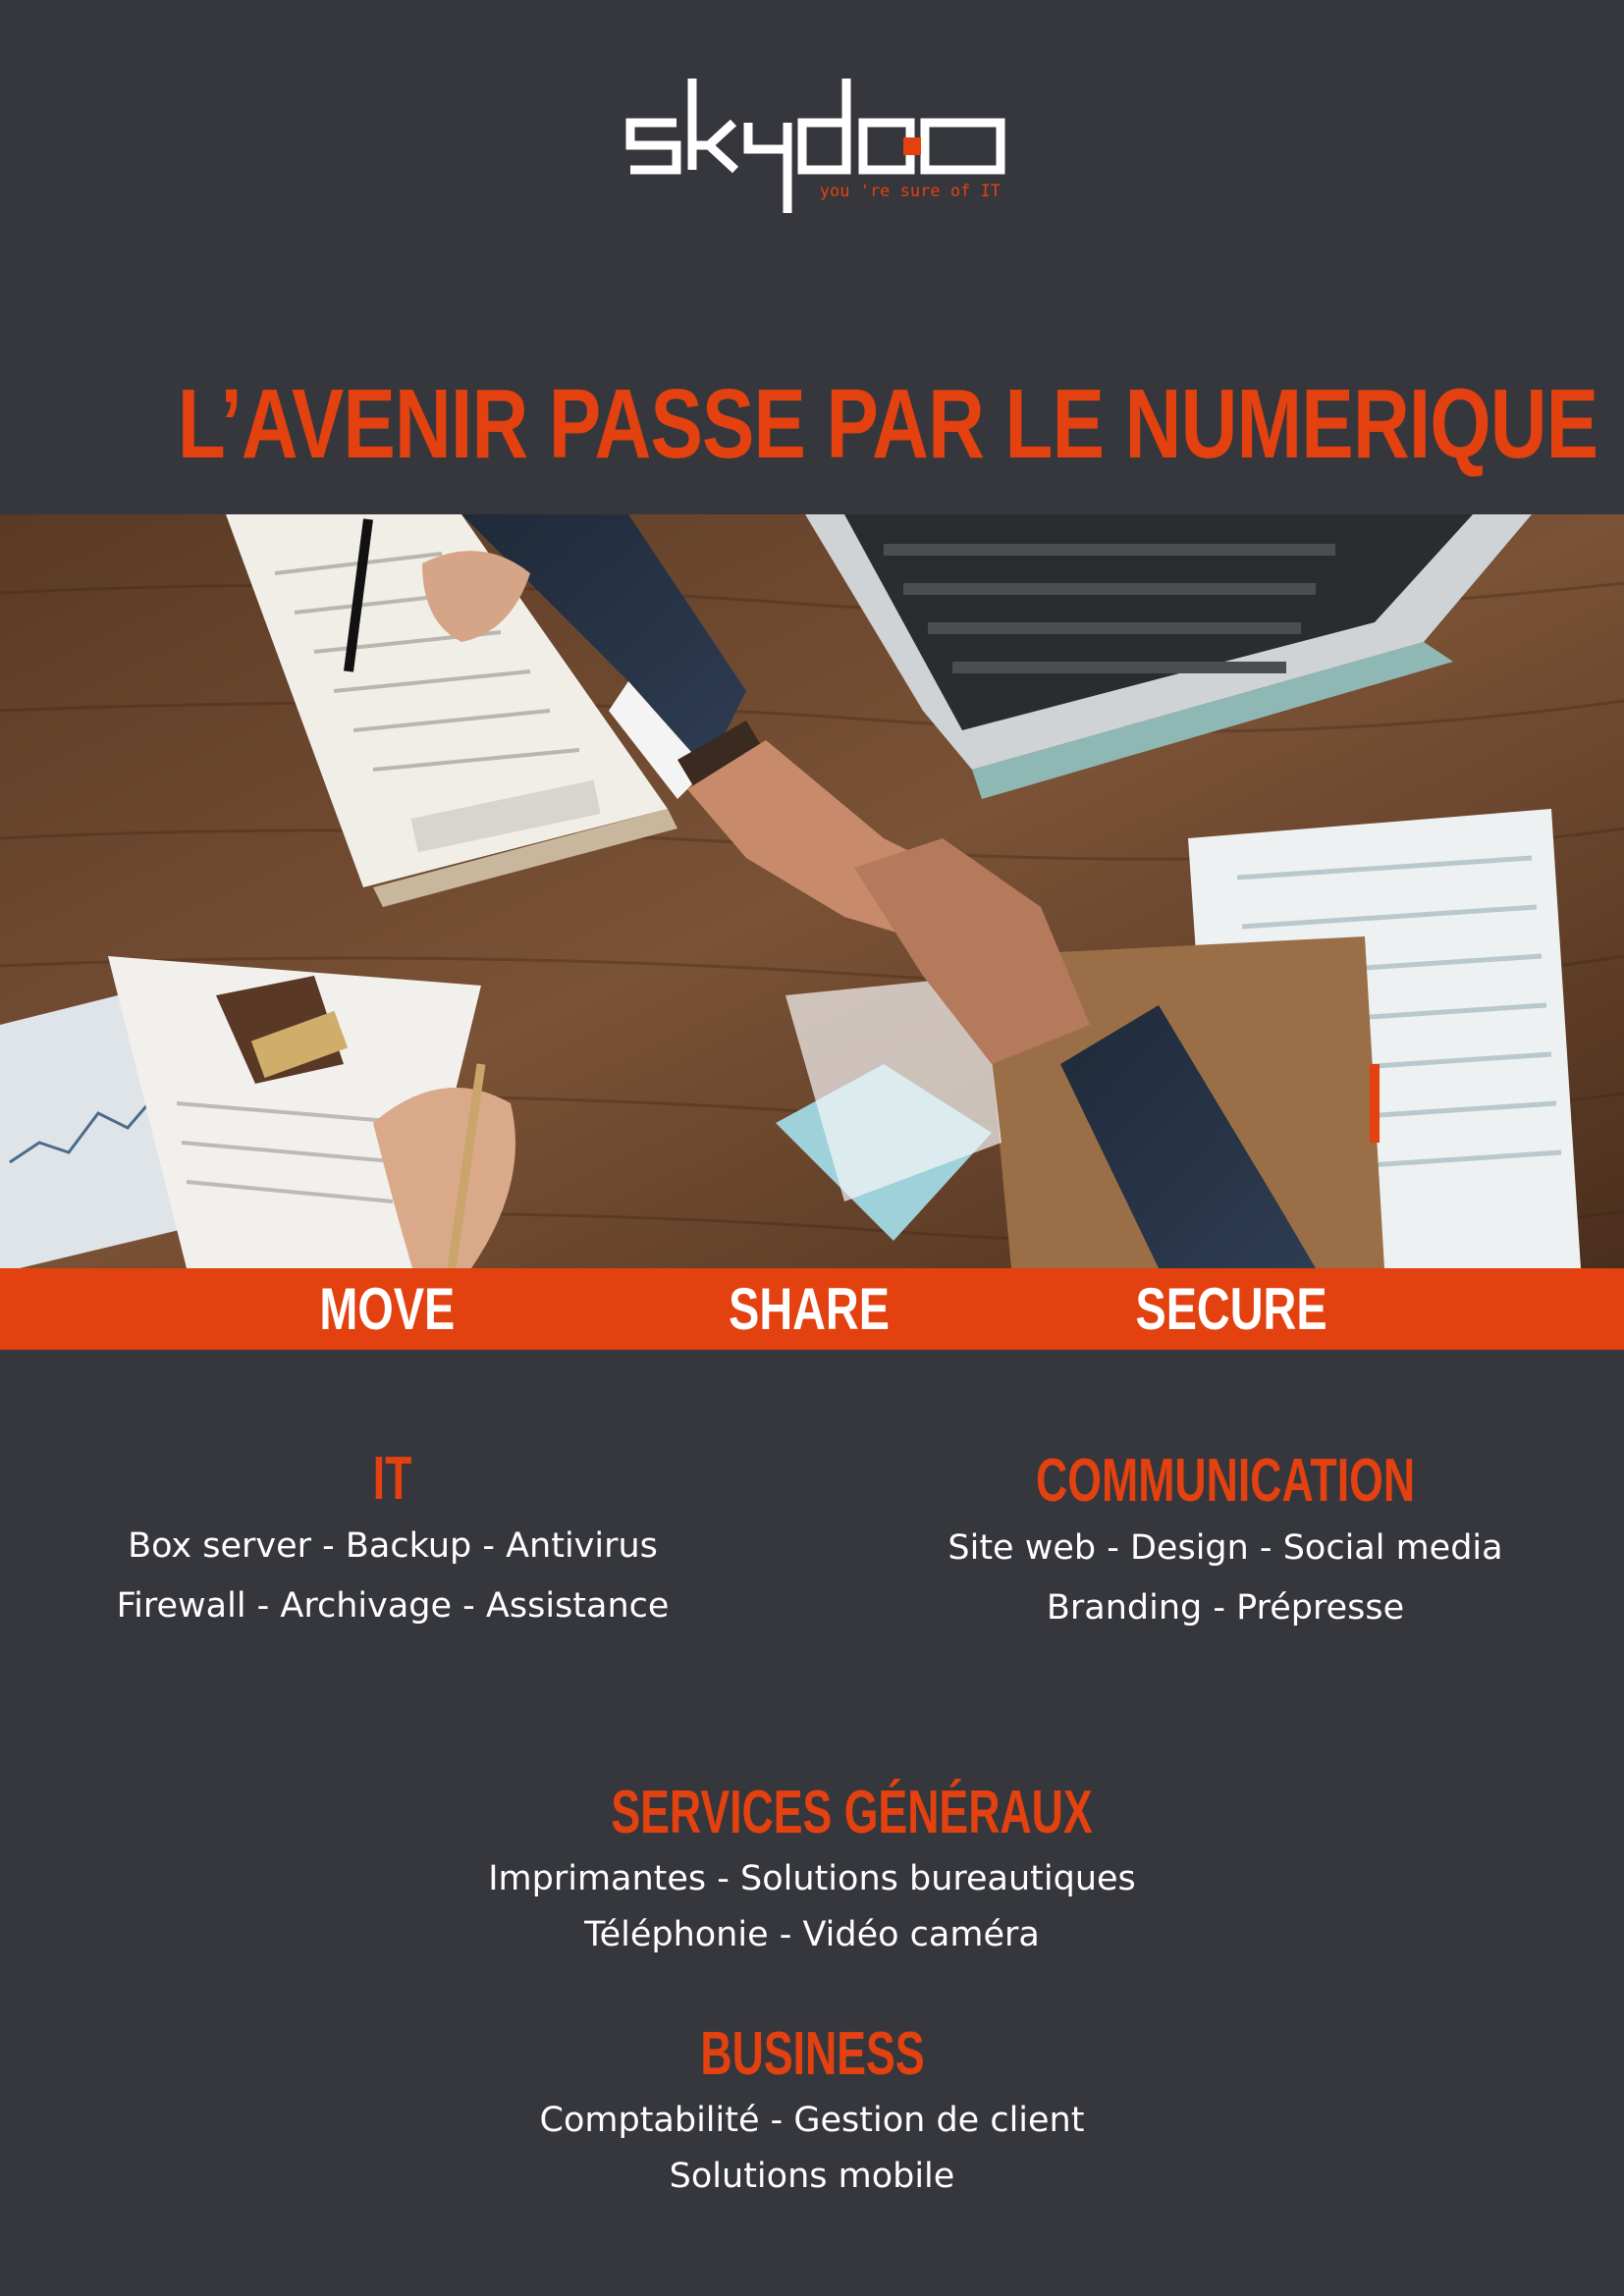 The image size is (1624, 2296). I want to click on service-line-business-1: Comptabilité - Gestion de client, so click(812, 2120).